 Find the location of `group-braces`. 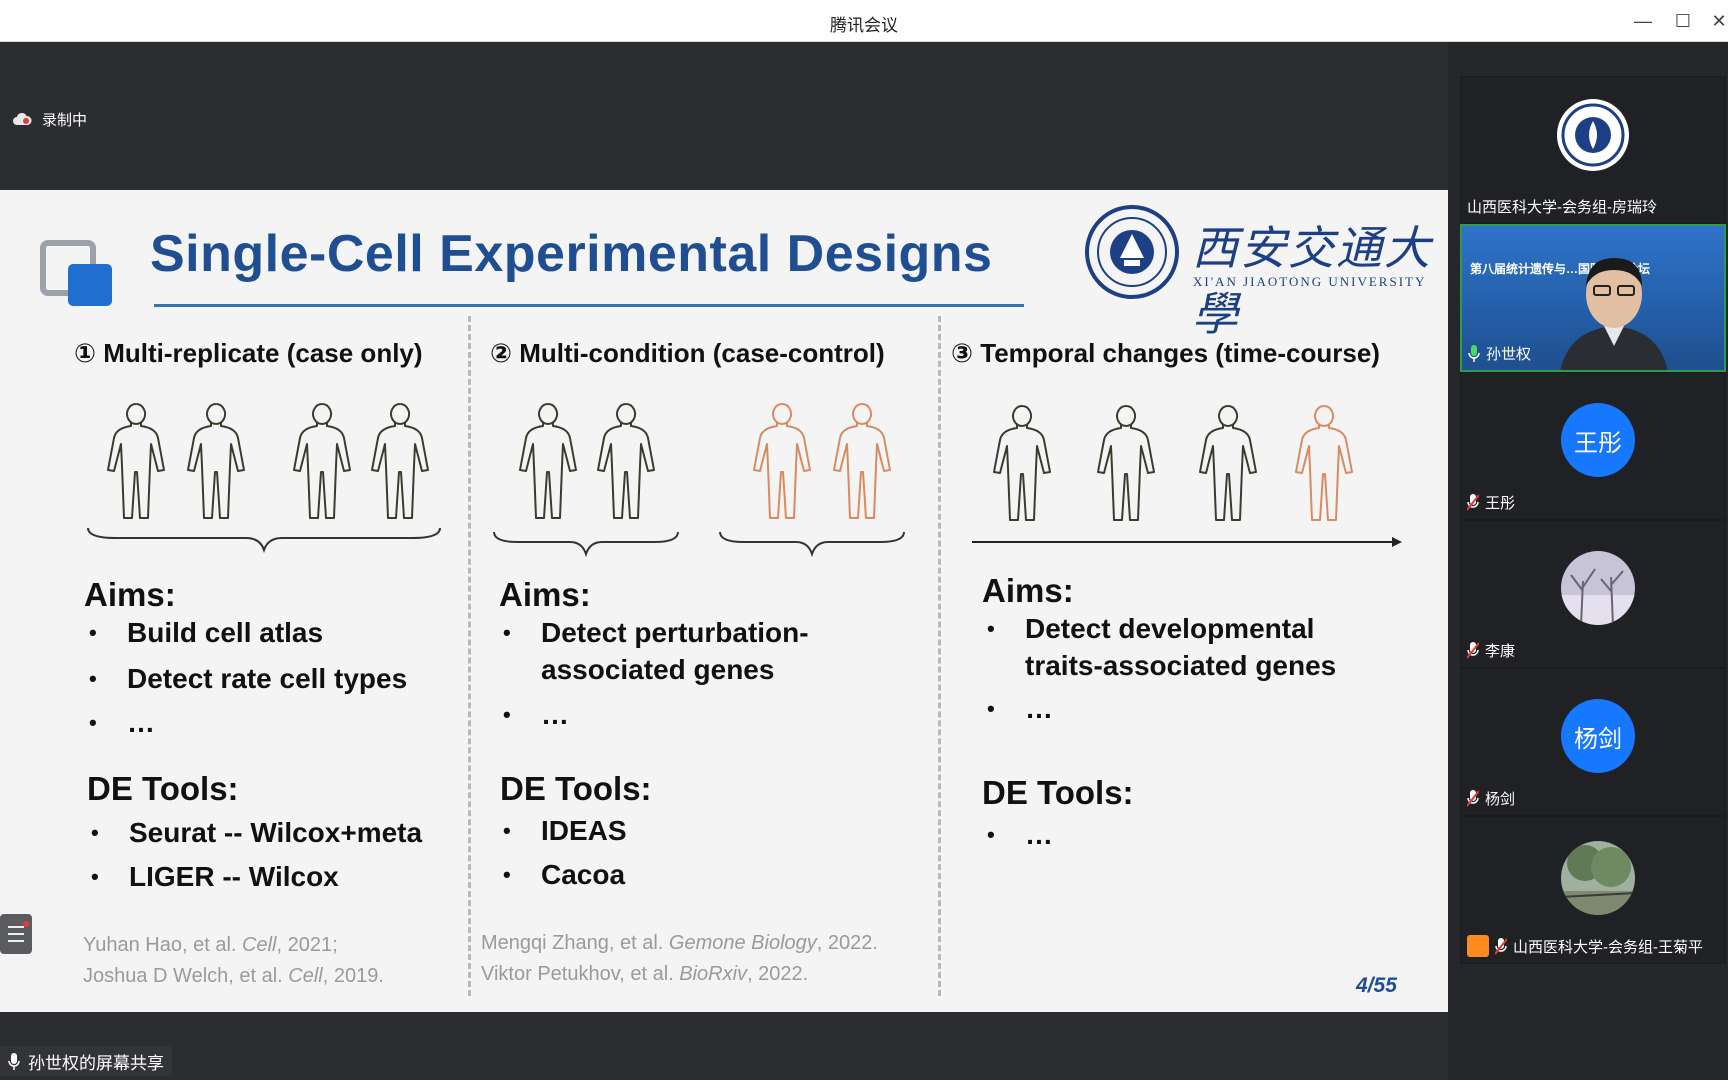

group-braces is located at coordinates (699, 544).